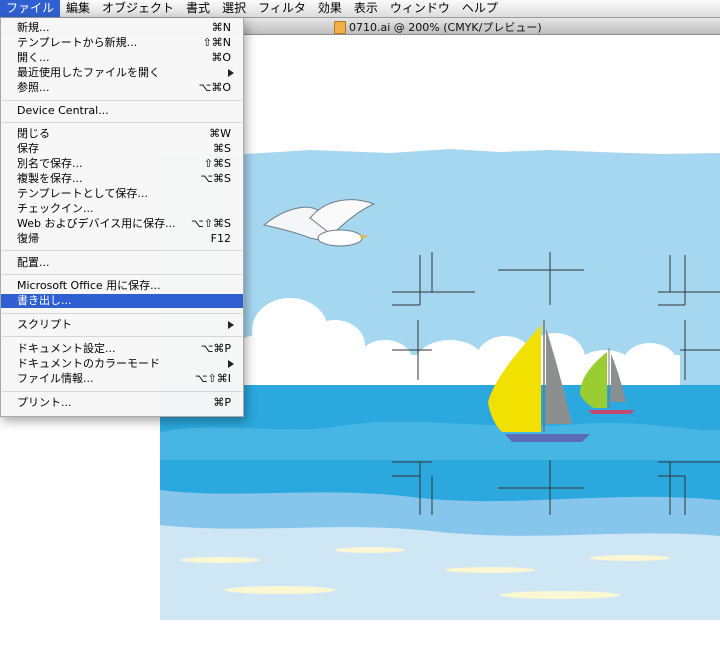 Image resolution: width=720 pixels, height=648 pixels. What do you see at coordinates (445, 27) in the screenshot?
I see `document-title: 0710.ai @ 200% (CMYK/プレビュー)` at bounding box center [445, 27].